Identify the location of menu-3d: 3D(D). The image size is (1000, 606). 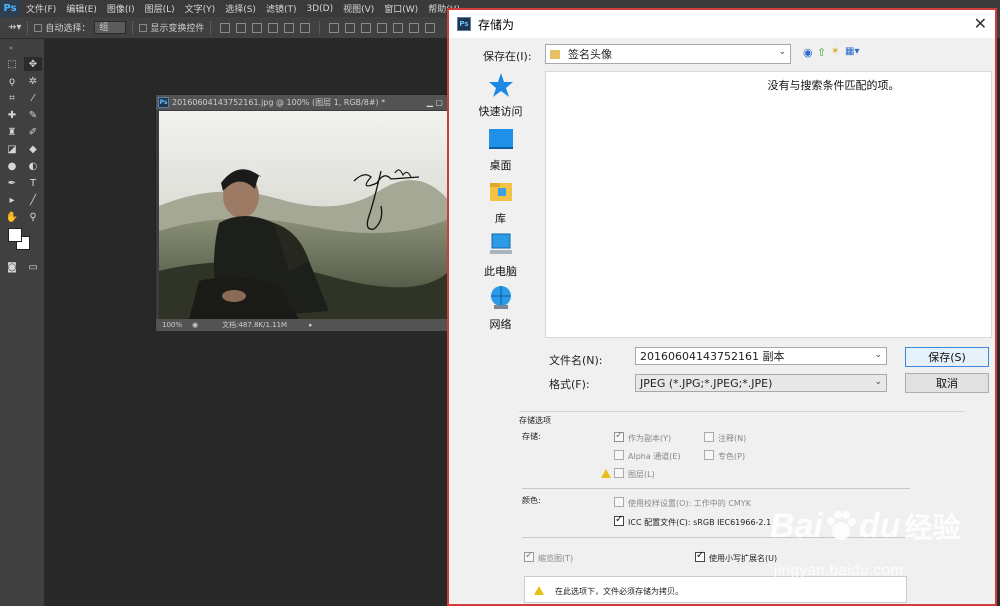
(319, 9).